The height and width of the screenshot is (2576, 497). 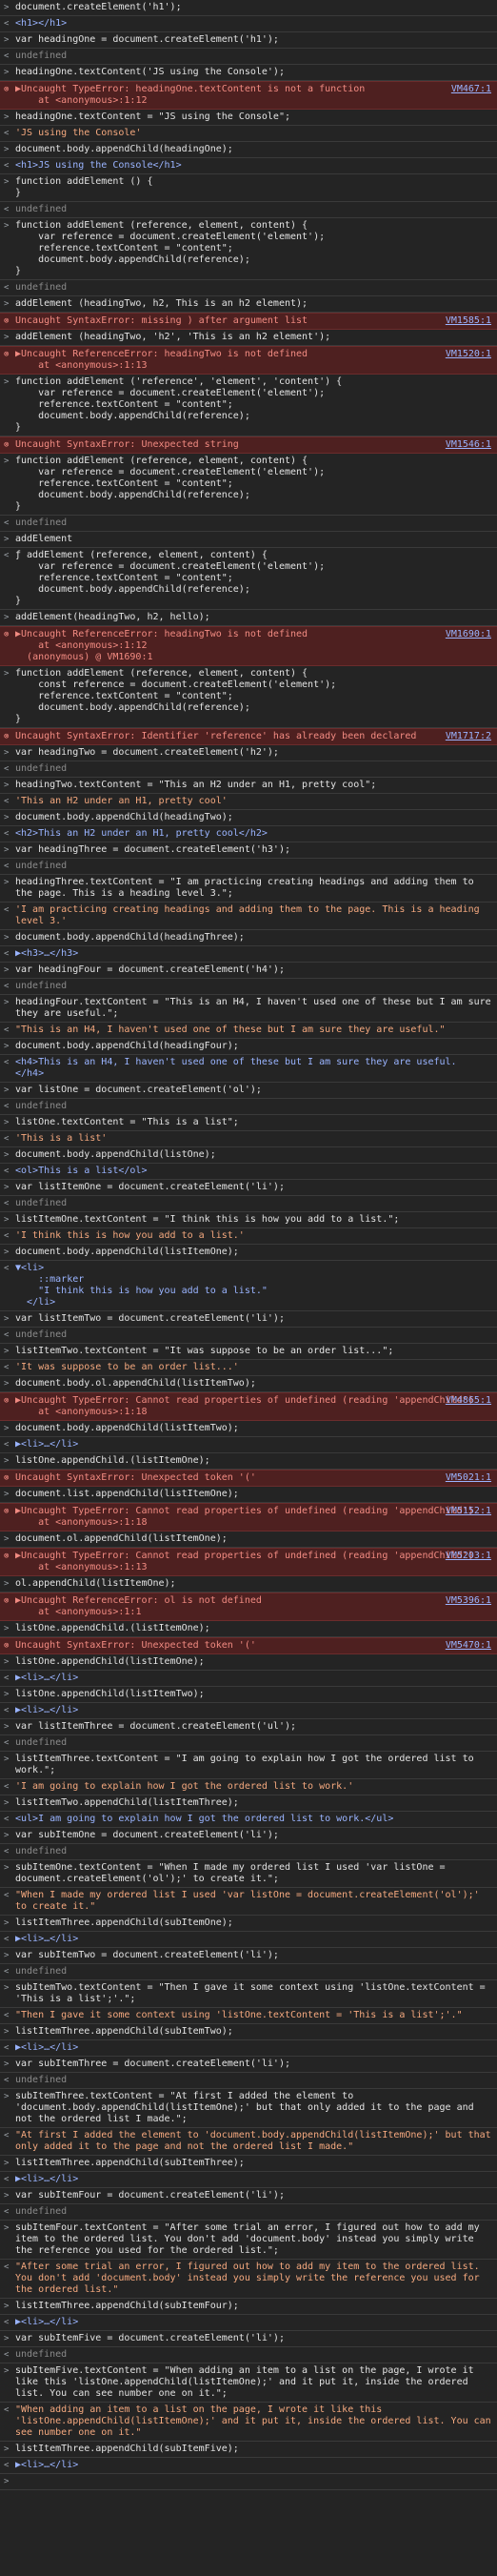 I want to click on source-link: VM5396:1, so click(x=468, y=1601).